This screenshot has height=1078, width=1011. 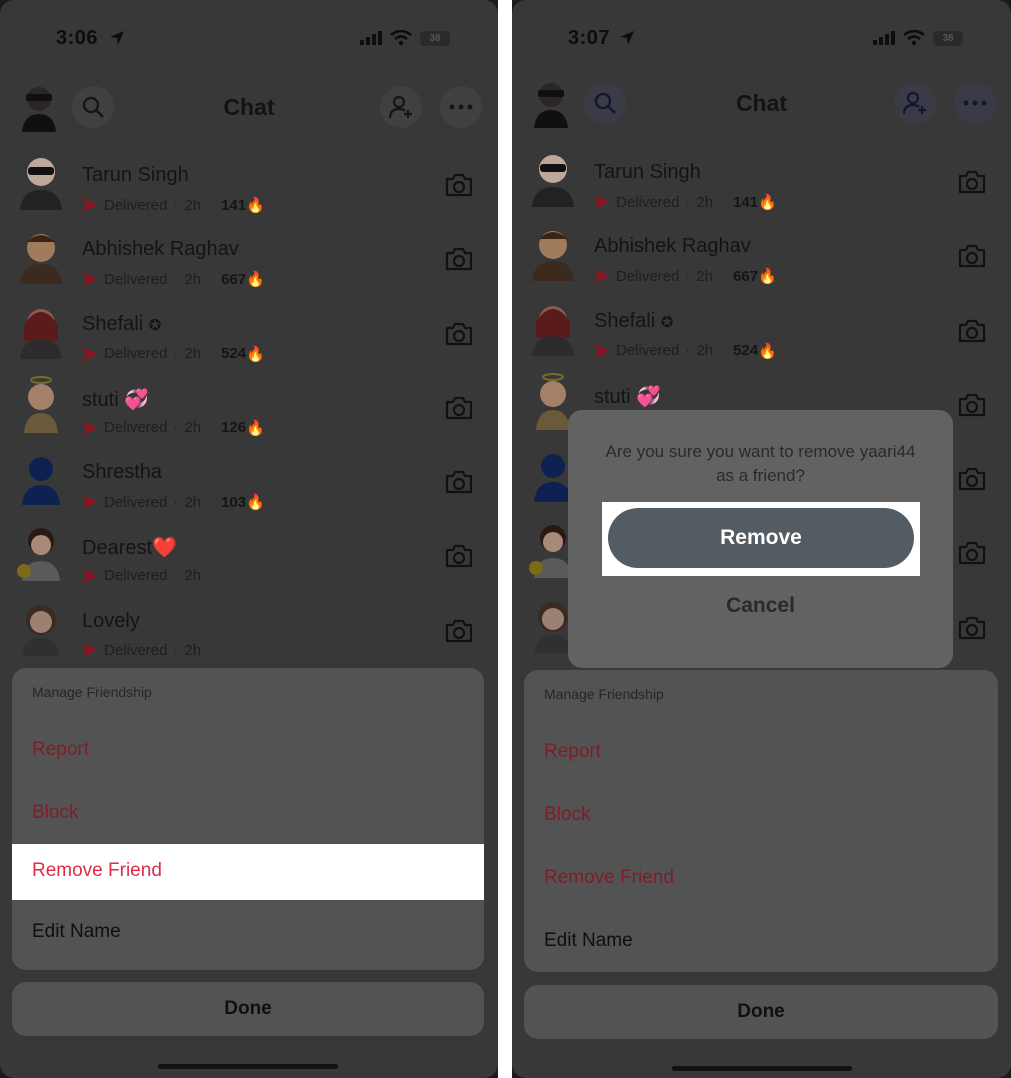 I want to click on status-icons: 38, so click(x=918, y=38).